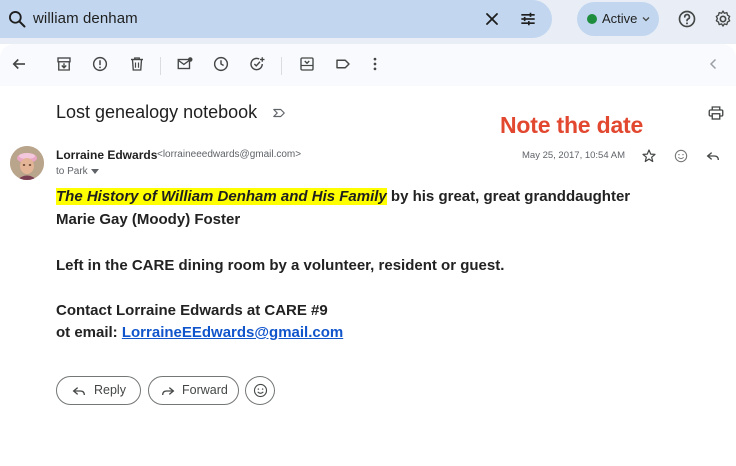  Describe the element at coordinates (157, 112) in the screenshot. I see `email-subject: Lost genealogy notebook` at that location.